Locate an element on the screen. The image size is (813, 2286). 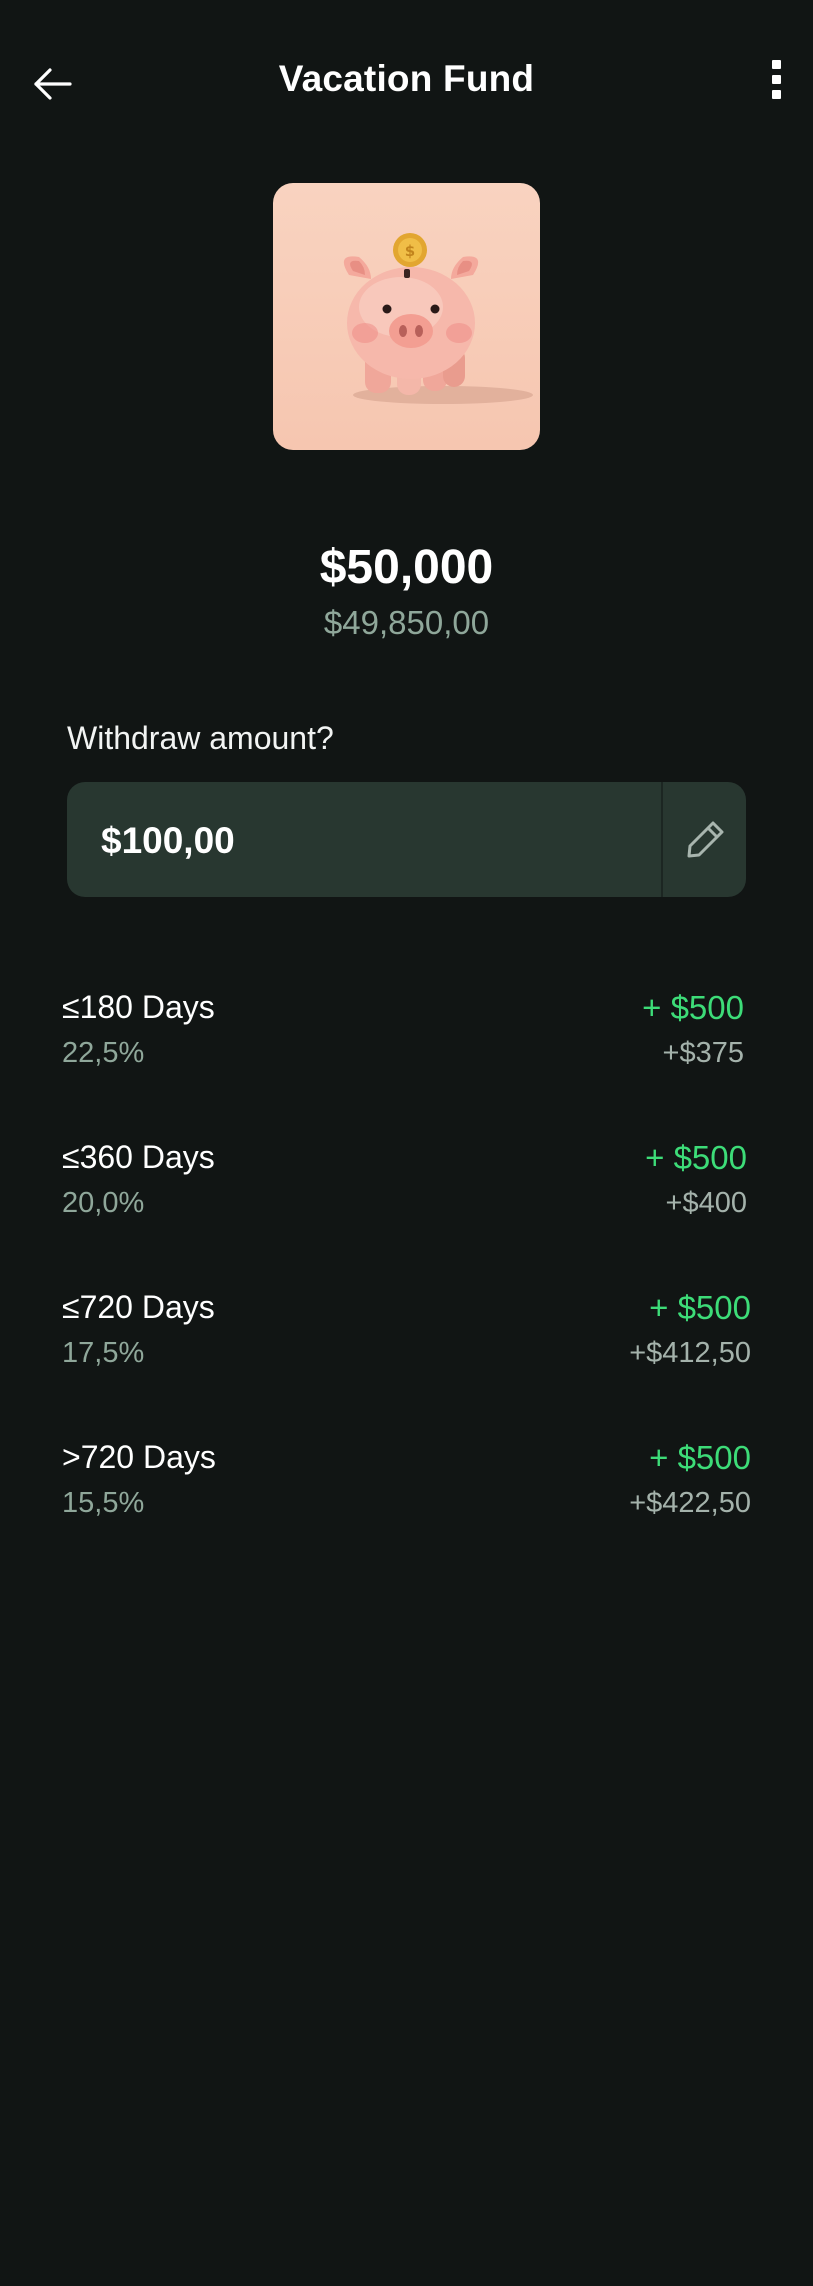
withdraw-amount-value: $100,00 is located at coordinates (168, 840).